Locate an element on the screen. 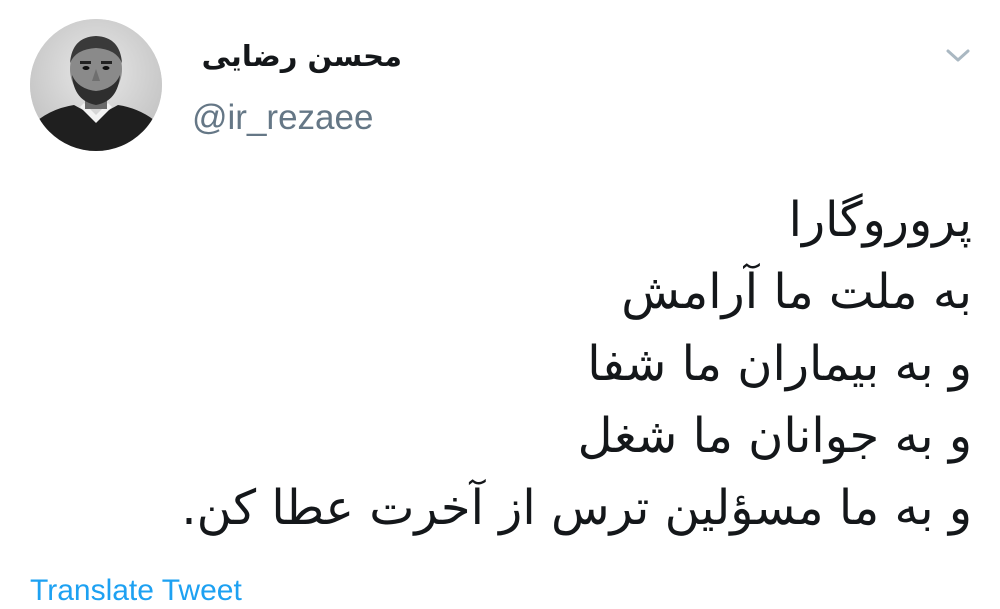  tweet-text-line: پروروگارا is located at coordinates (880, 220).